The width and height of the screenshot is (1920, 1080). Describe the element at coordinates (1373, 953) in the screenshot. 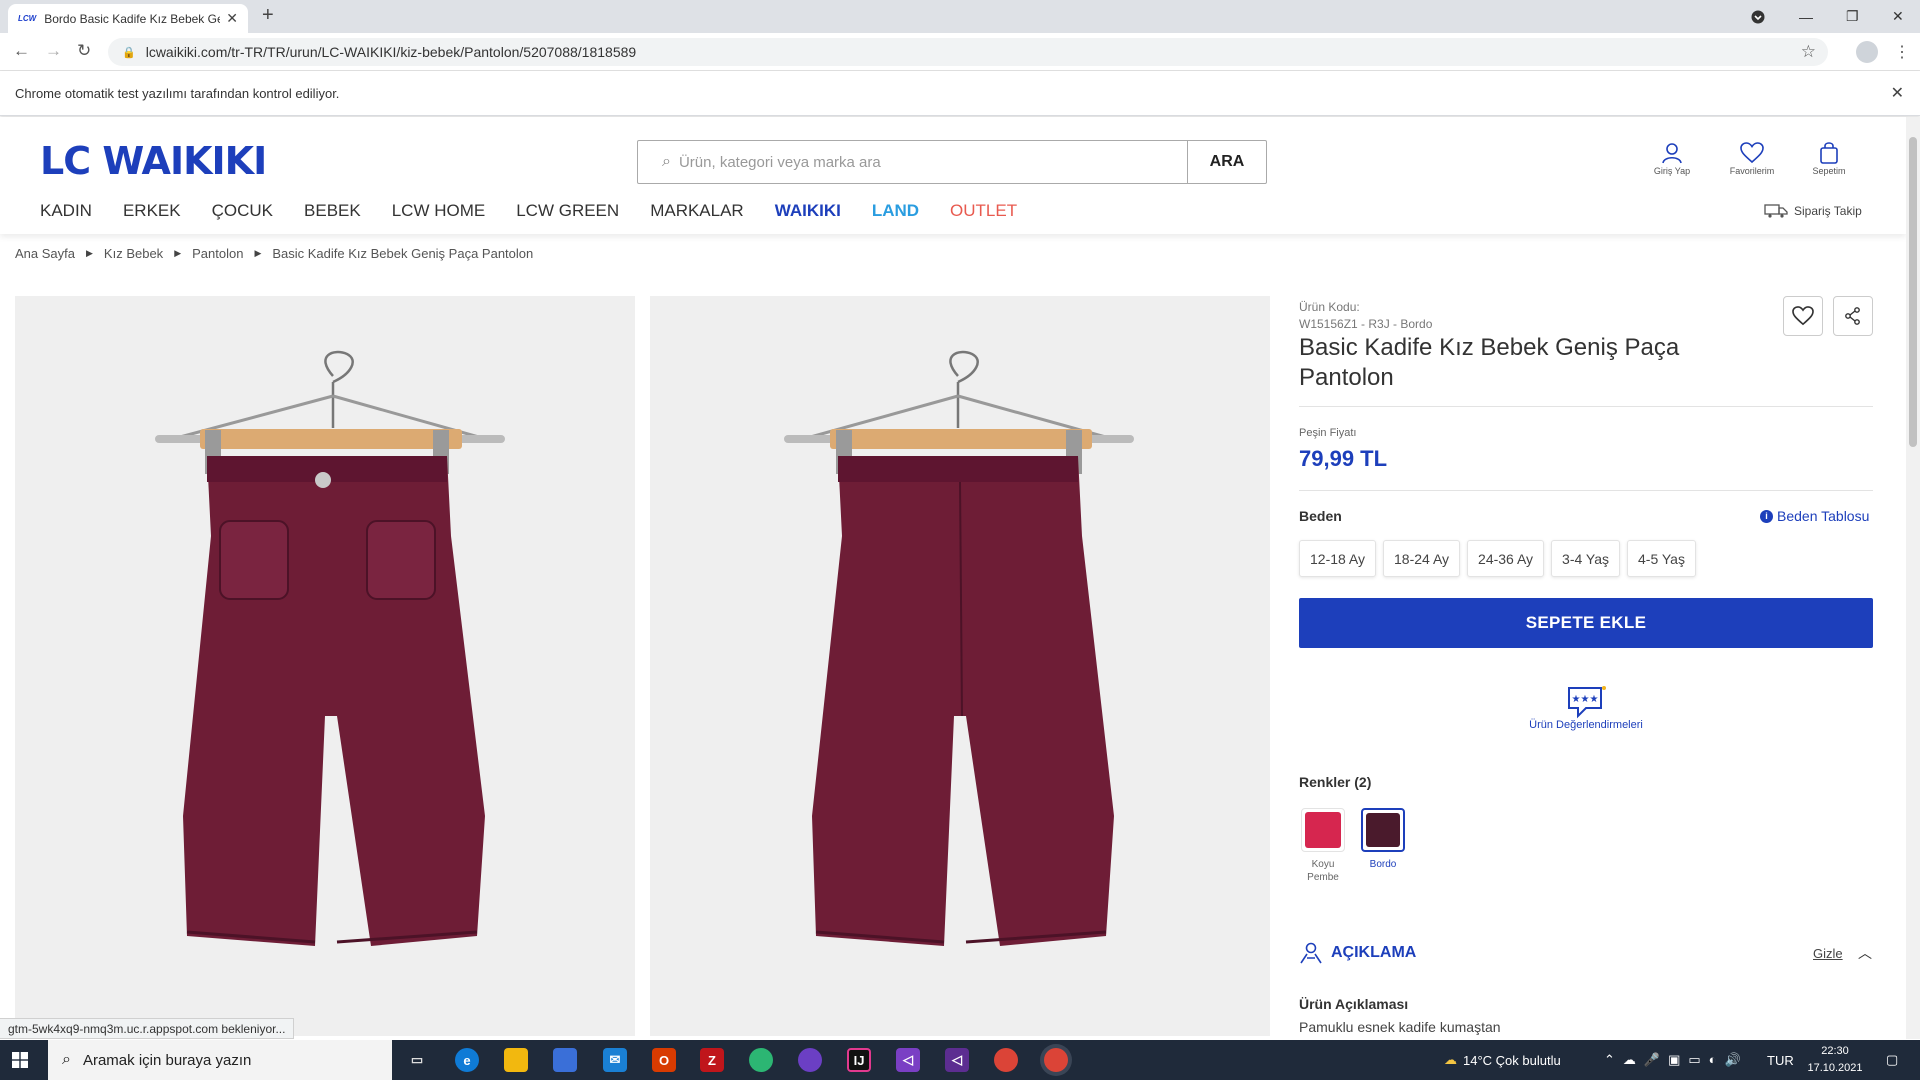

I see `description-header: AÇIKLAMA` at that location.